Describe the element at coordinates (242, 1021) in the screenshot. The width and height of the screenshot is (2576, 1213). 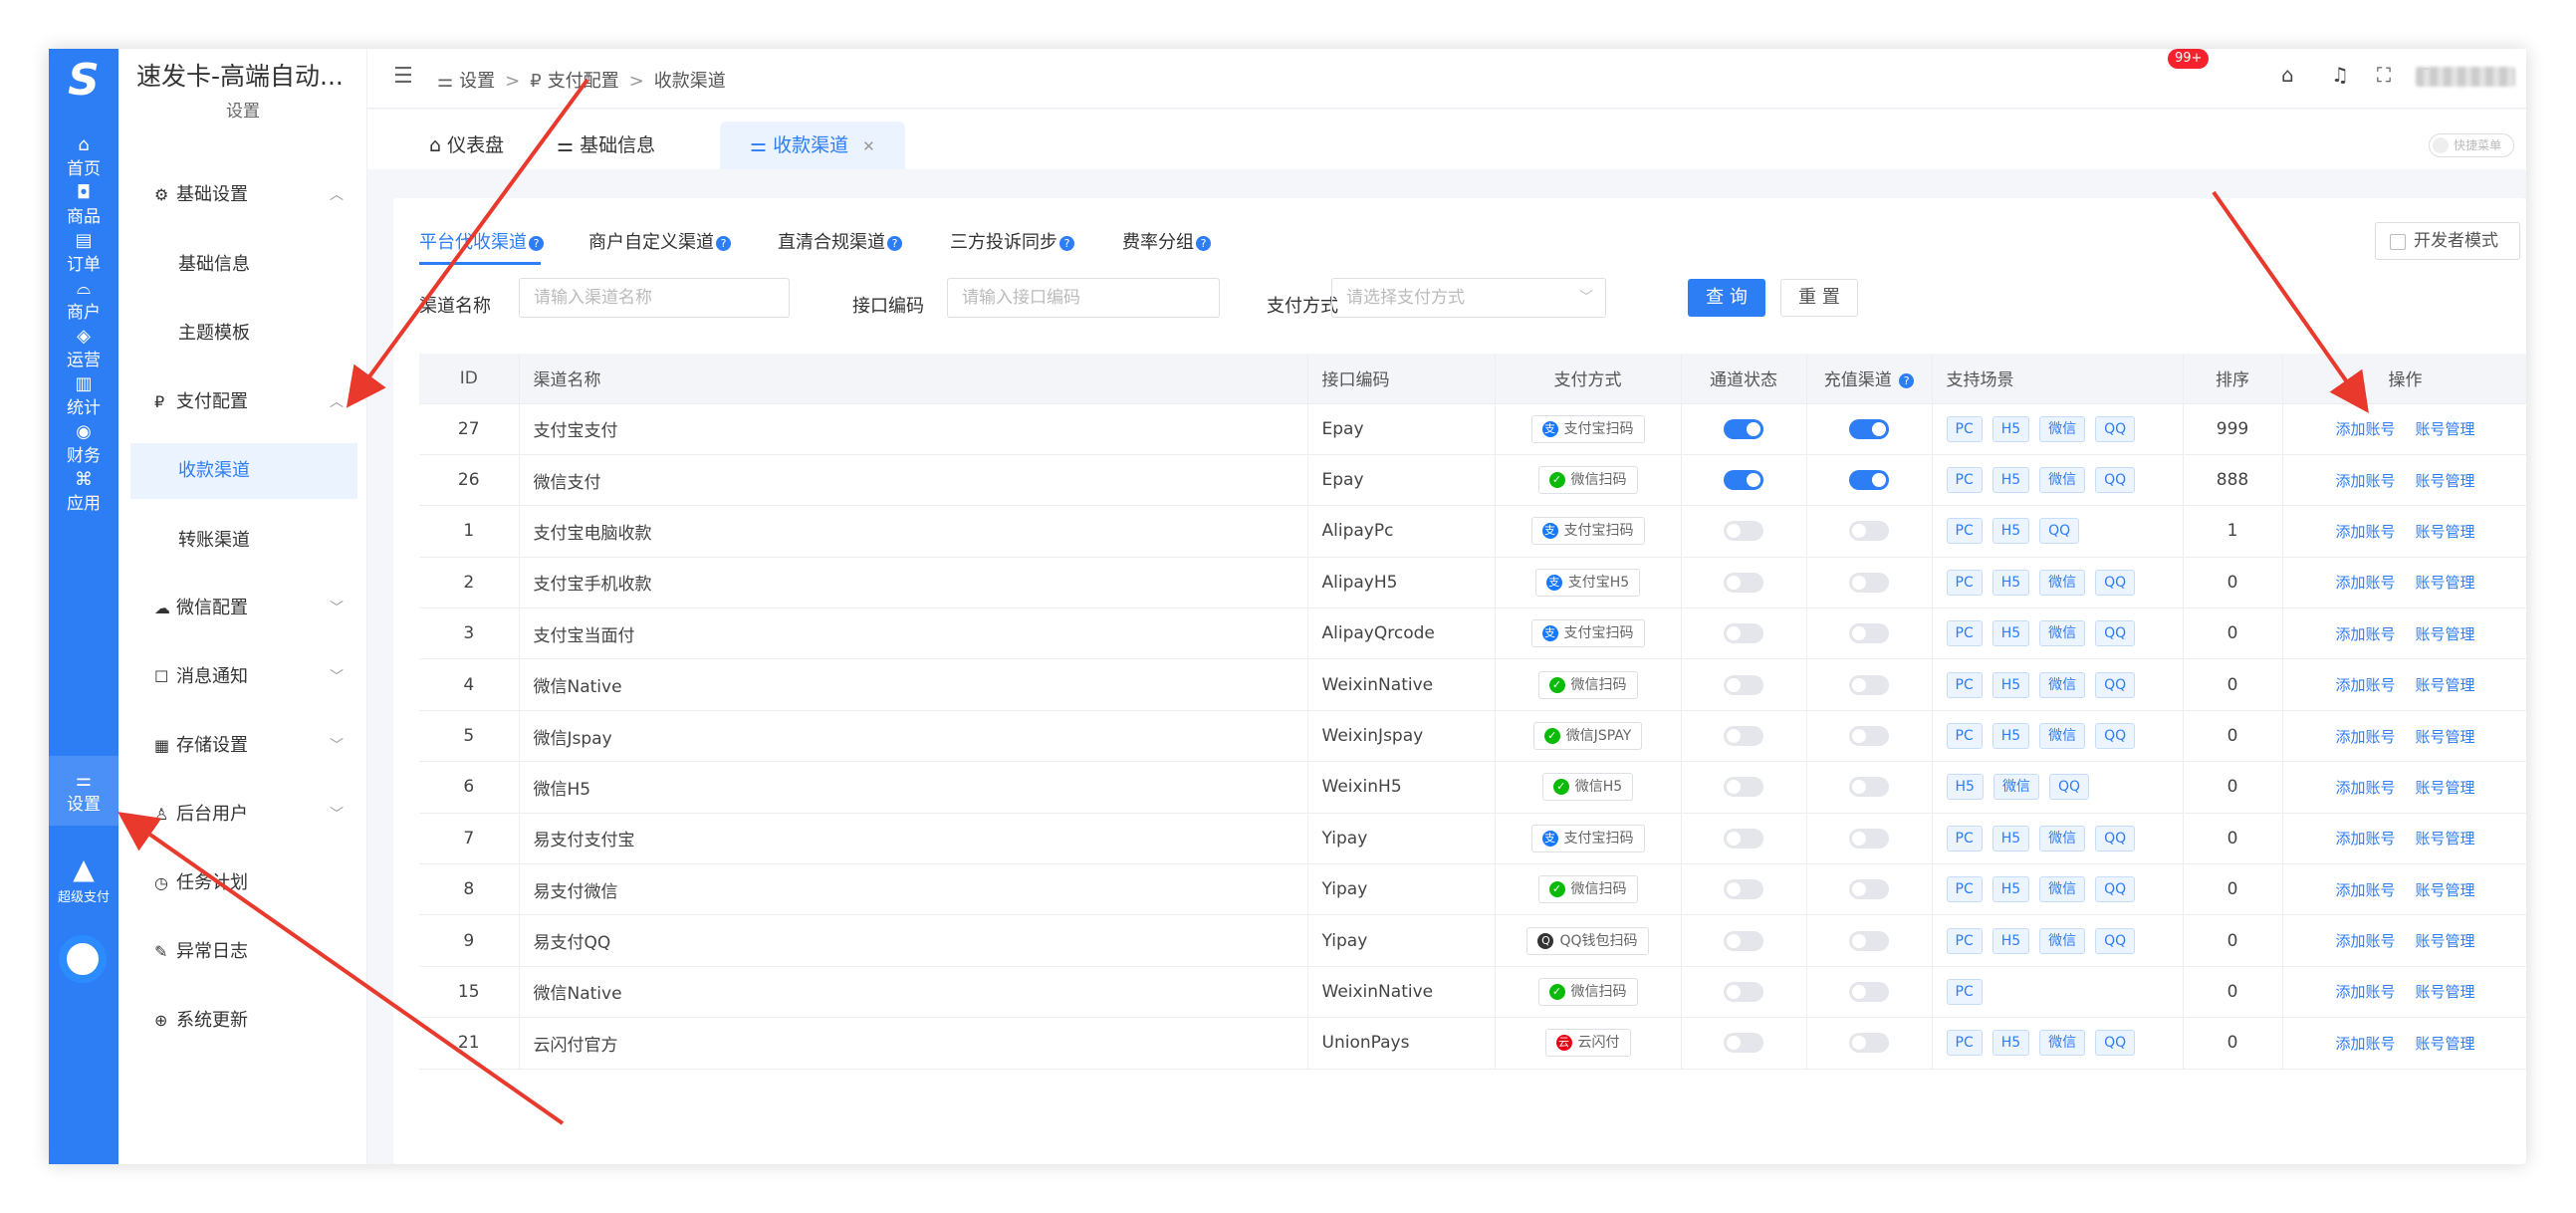
I see `menu-system-update: ⊕ 系统更新` at that location.